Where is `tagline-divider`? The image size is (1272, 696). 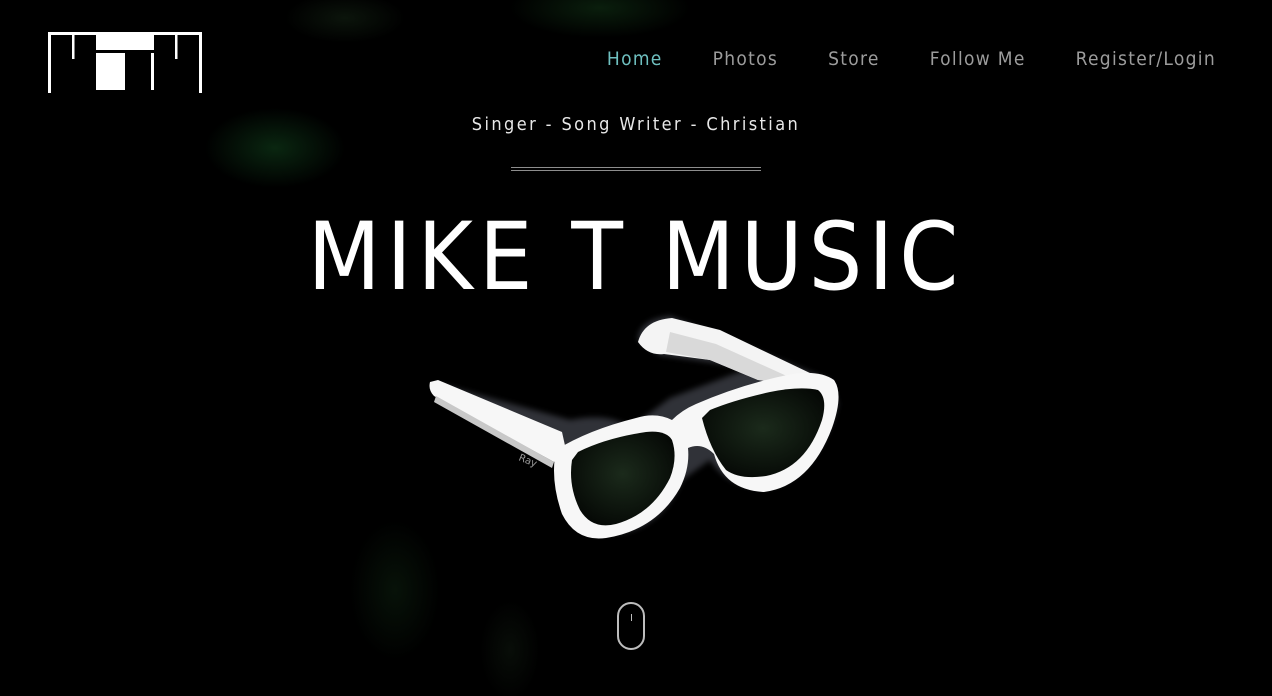 tagline-divider is located at coordinates (636, 169).